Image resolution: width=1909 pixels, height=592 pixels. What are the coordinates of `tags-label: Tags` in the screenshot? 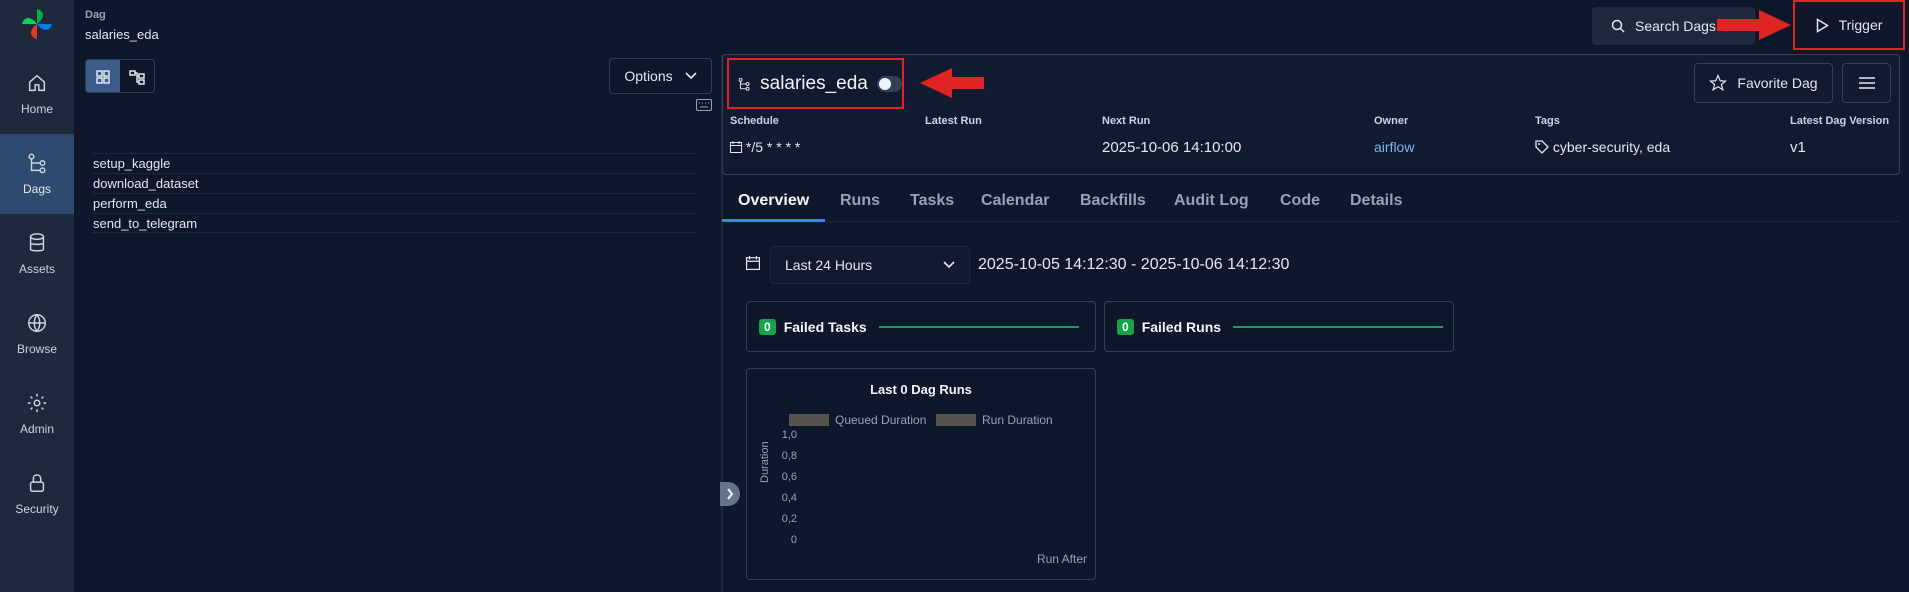 It's located at (1547, 121).